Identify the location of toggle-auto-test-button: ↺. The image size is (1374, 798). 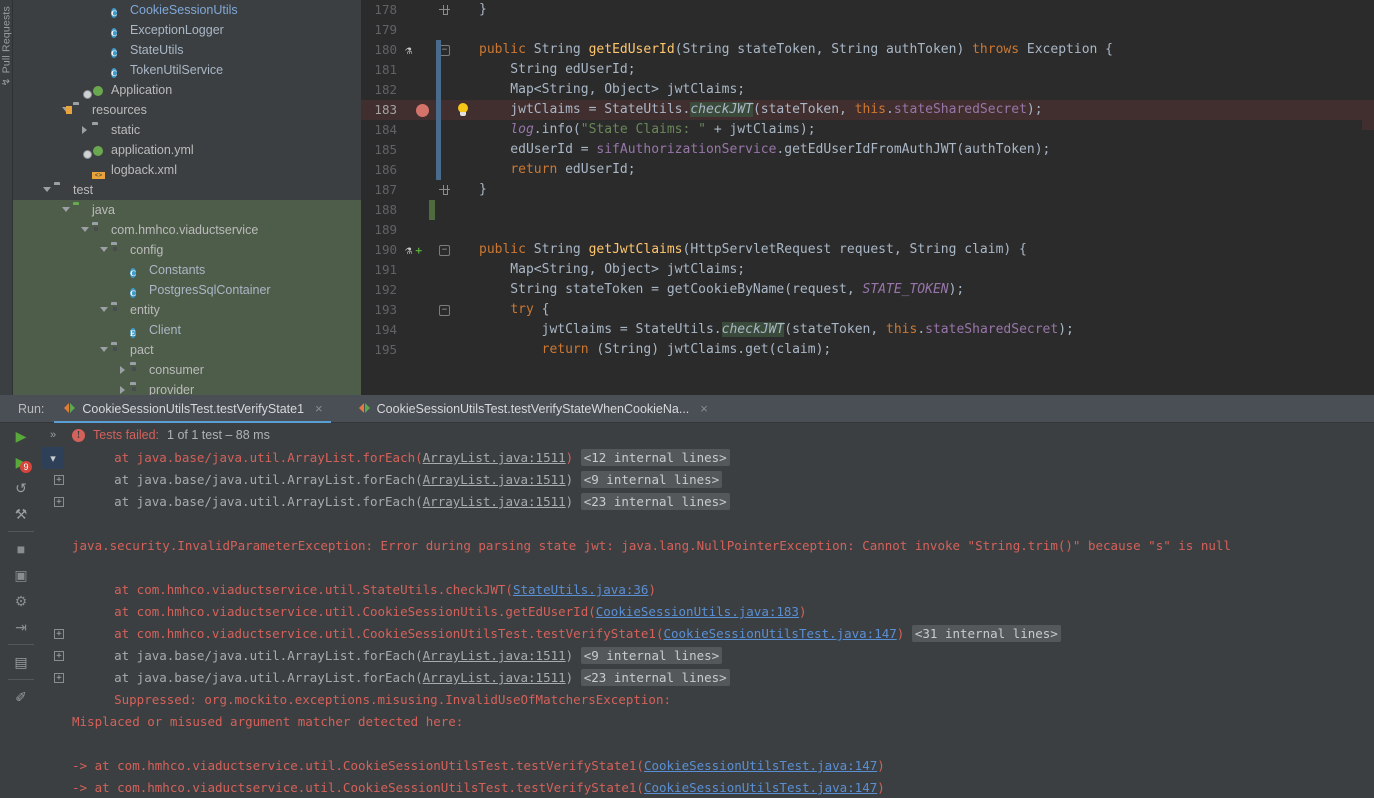
(21, 488).